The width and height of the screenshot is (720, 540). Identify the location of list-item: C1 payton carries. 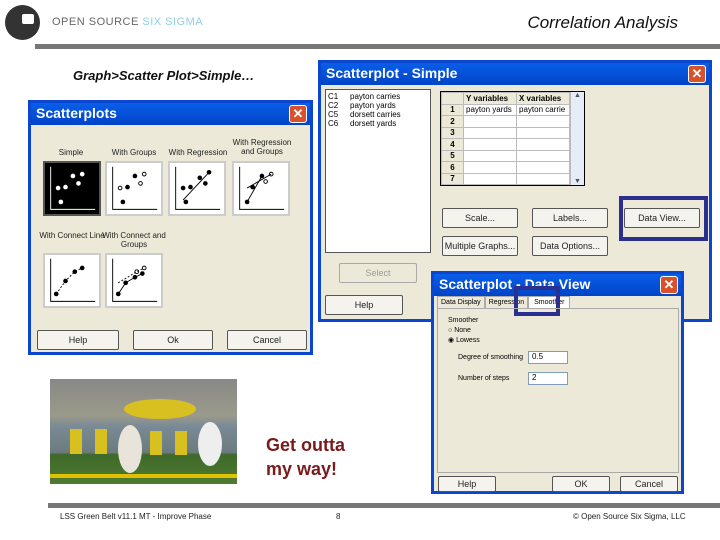
(378, 96).